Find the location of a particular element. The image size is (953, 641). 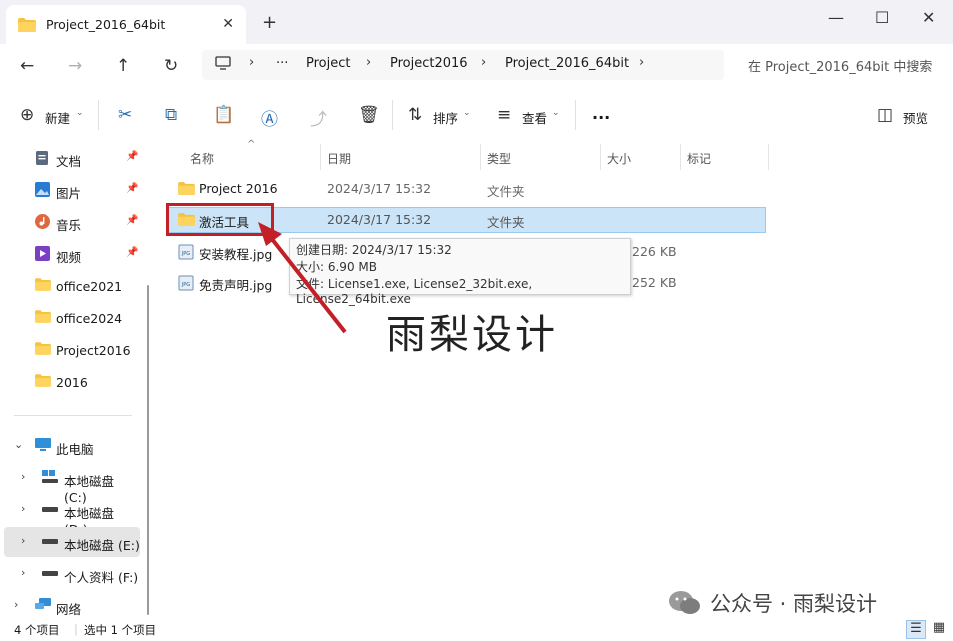

sidebar-item-label: 此电脑 is located at coordinates (75, 449).